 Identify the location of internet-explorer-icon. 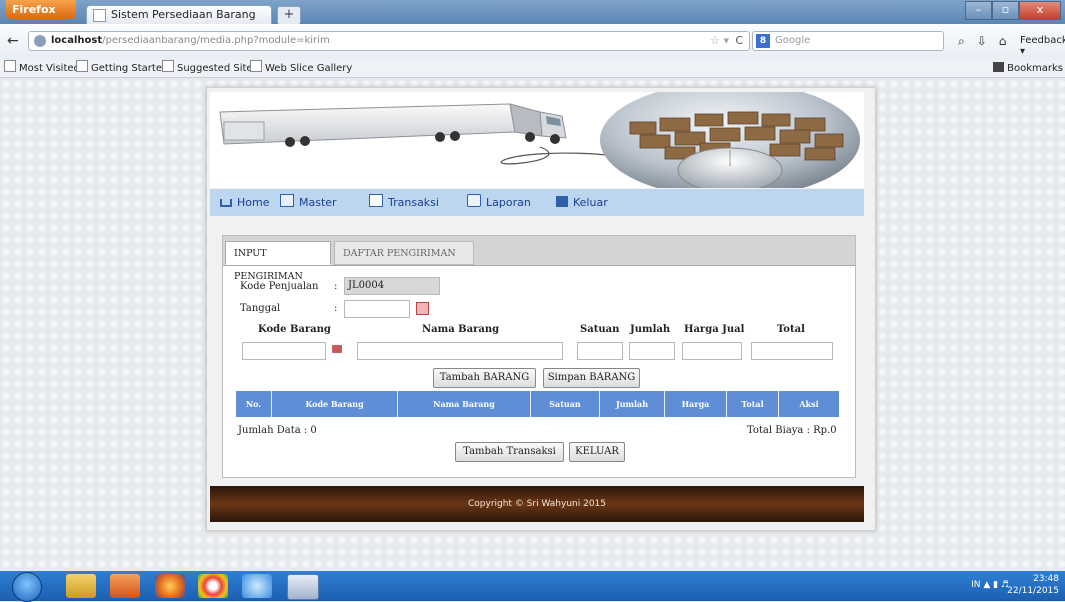
(257, 586).